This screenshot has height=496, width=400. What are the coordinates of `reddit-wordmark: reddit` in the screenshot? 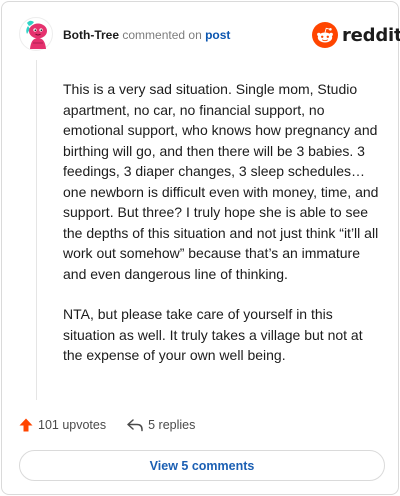 It's located at (371, 35).